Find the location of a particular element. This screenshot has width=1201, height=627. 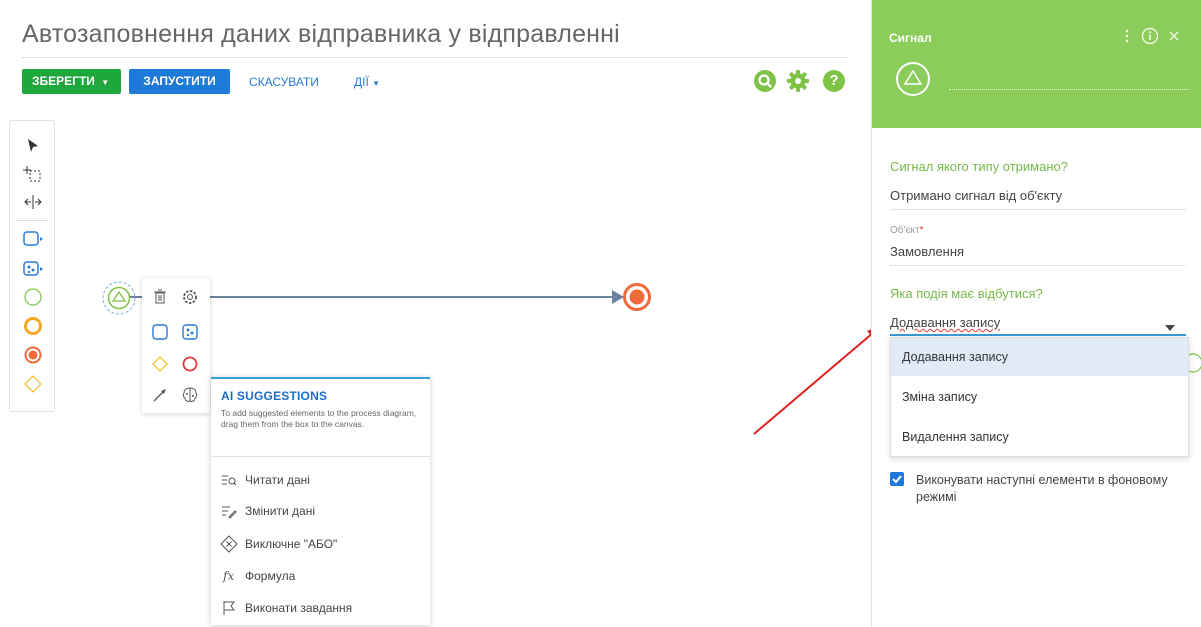

suggestion-label: Формула is located at coordinates (270, 576).